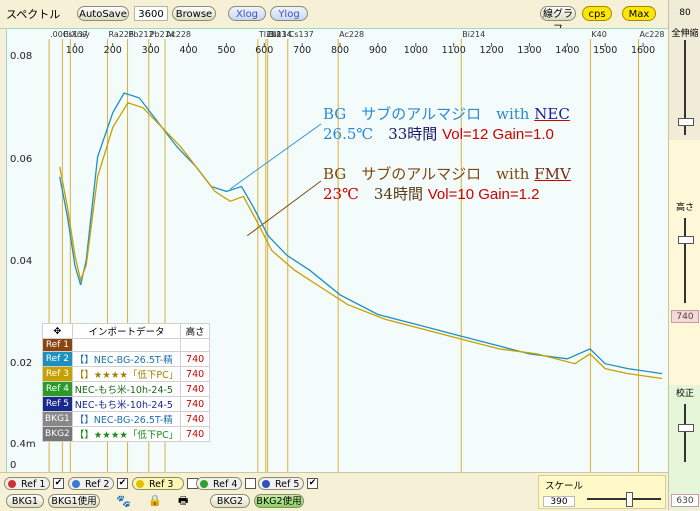  I want to click on height-slider-knob, so click(686, 240).